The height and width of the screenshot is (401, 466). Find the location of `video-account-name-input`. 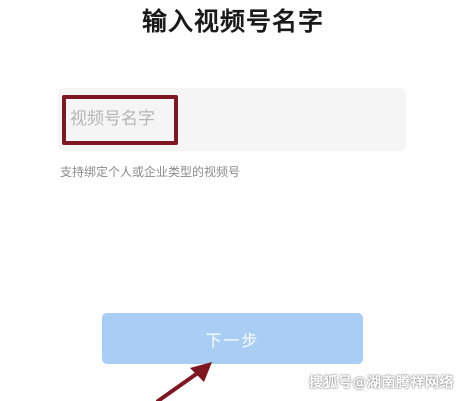

video-account-name-input is located at coordinates (122, 119).